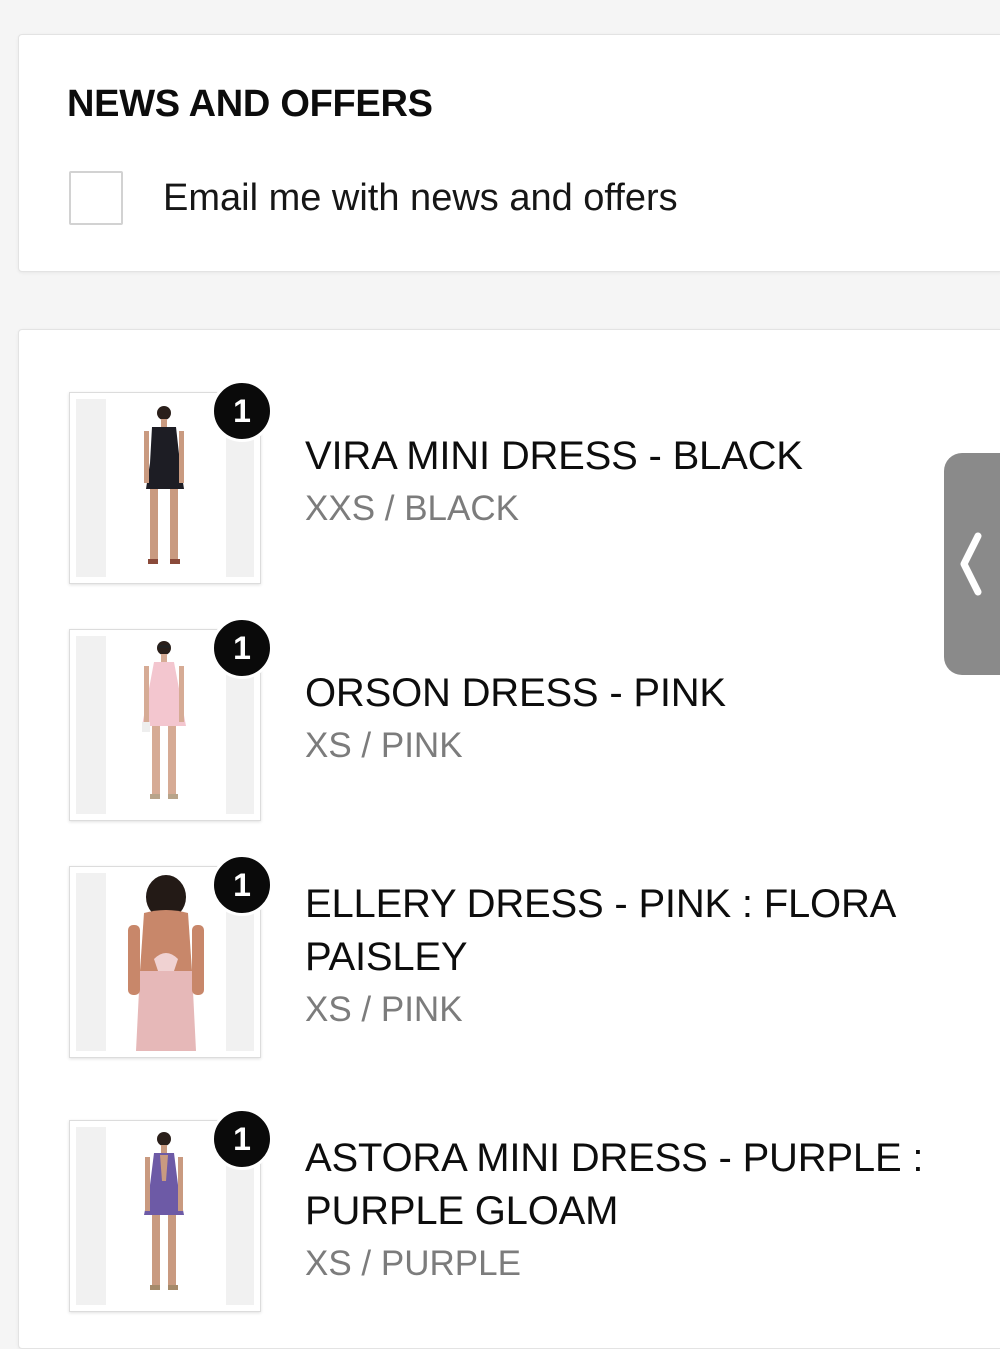 This screenshot has height=1349, width=1000. Describe the element at coordinates (554, 456) in the screenshot. I see `product-name: VIRA MINI DRESS - BLACK` at that location.